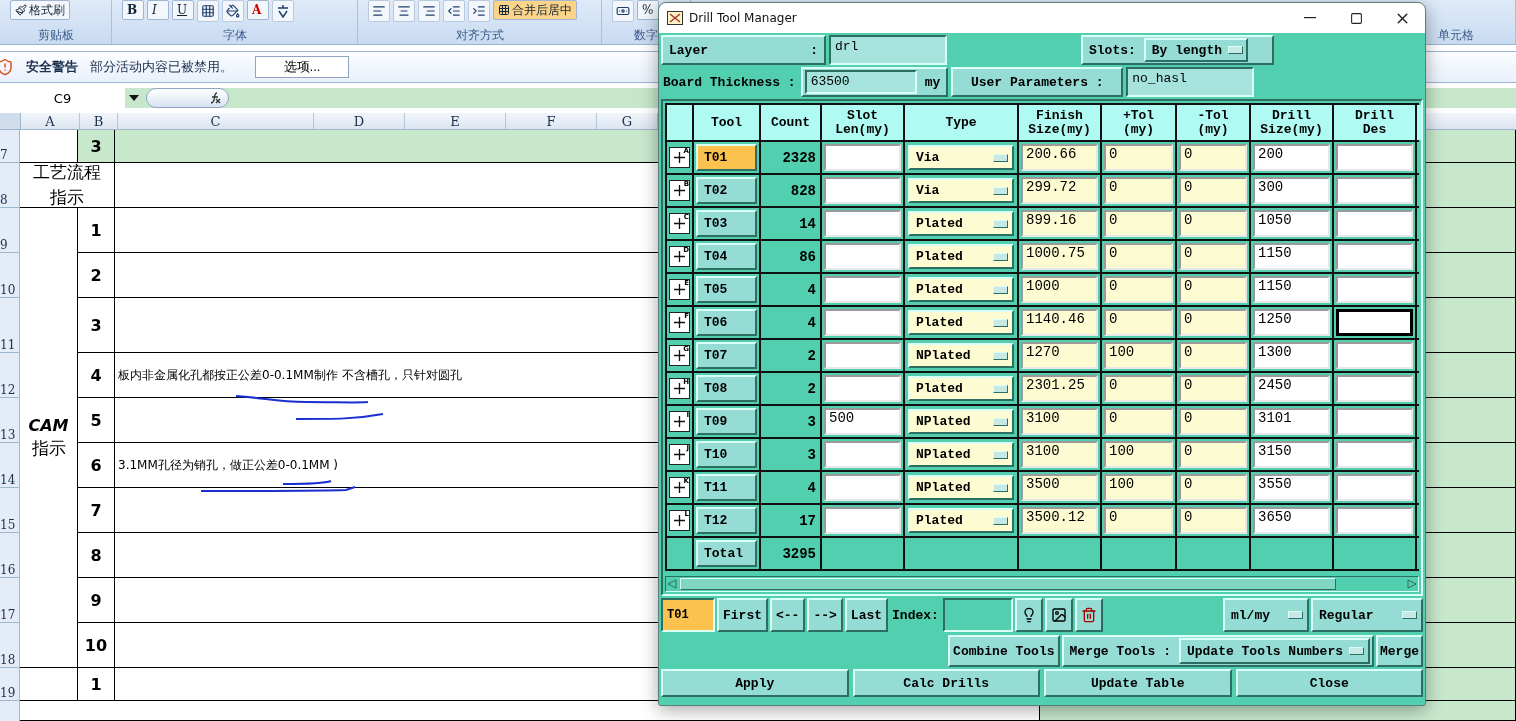 The width and height of the screenshot is (1516, 721). I want to click on tool-button: T04, so click(726, 256).